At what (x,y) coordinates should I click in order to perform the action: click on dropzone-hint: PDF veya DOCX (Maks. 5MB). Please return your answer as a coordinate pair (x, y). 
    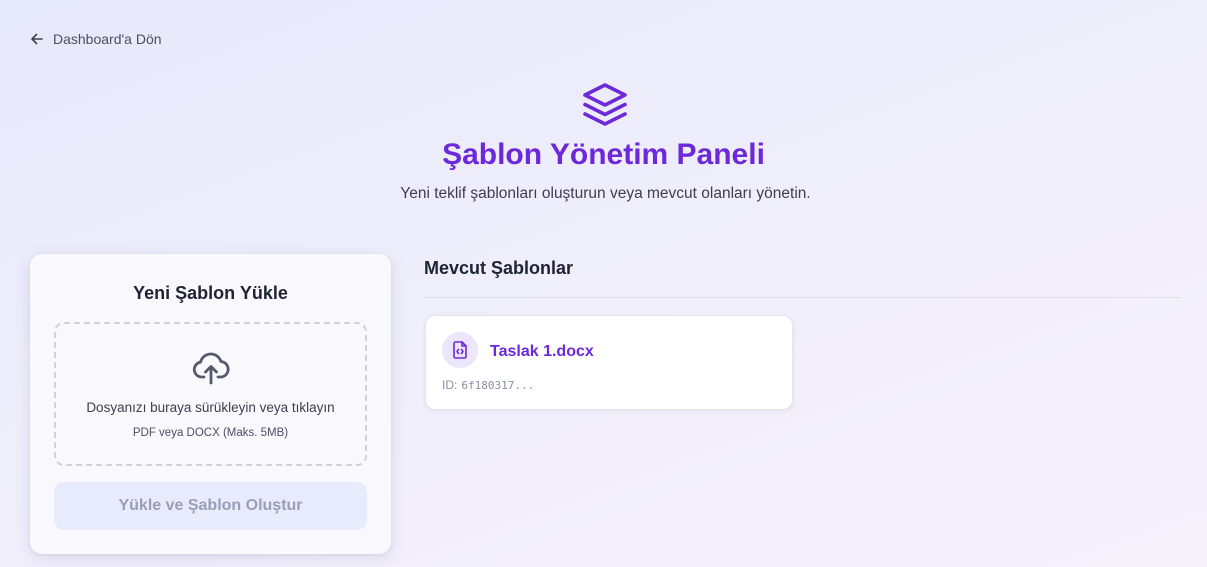
    Looking at the image, I should click on (210, 433).